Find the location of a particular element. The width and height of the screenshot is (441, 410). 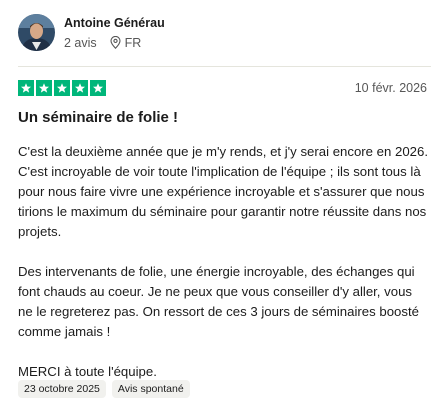

divider is located at coordinates (224, 66).